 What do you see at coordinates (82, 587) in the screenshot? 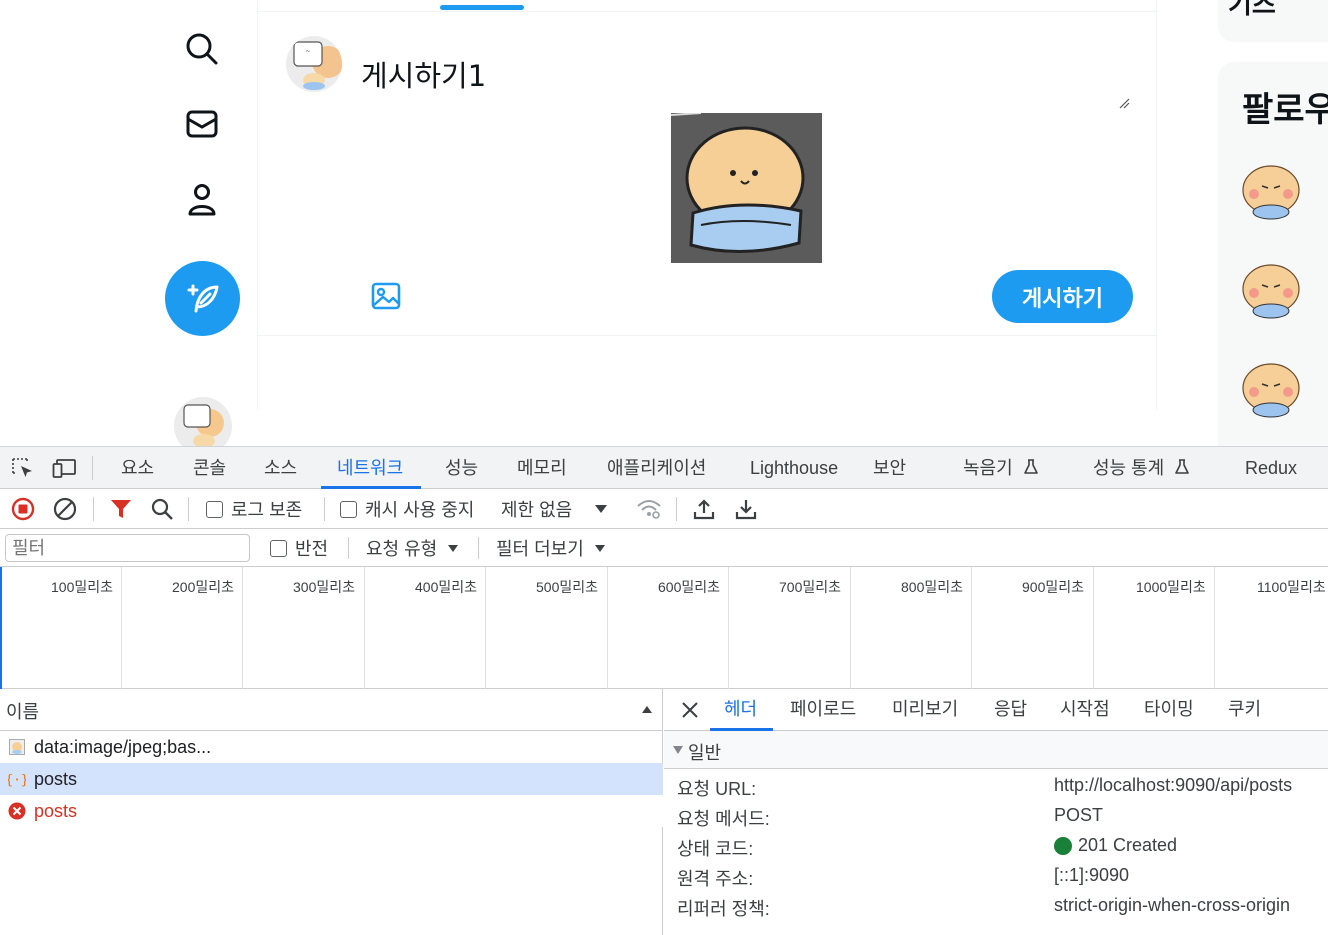
I see `timeline-tick-label: 100밀리초` at bounding box center [82, 587].